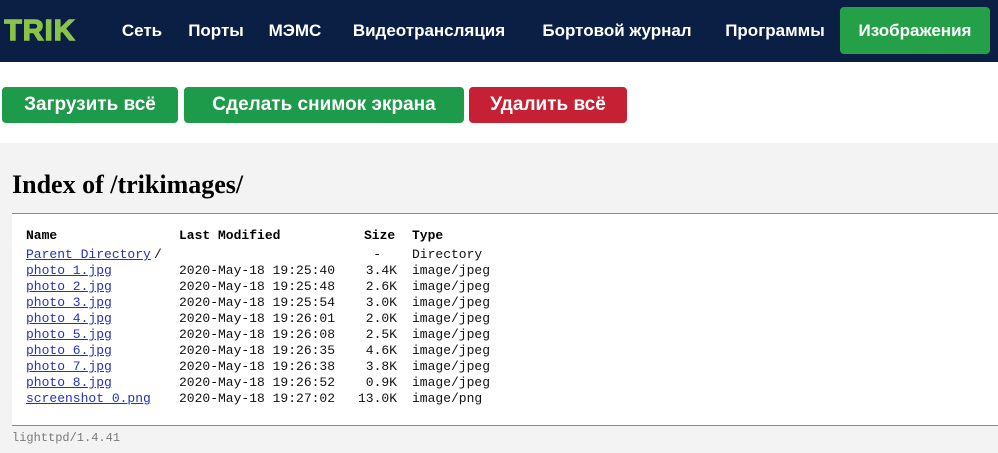 This screenshot has height=453, width=998. I want to click on table-row-parent: Parent Directory / - Directory, so click(499, 255).